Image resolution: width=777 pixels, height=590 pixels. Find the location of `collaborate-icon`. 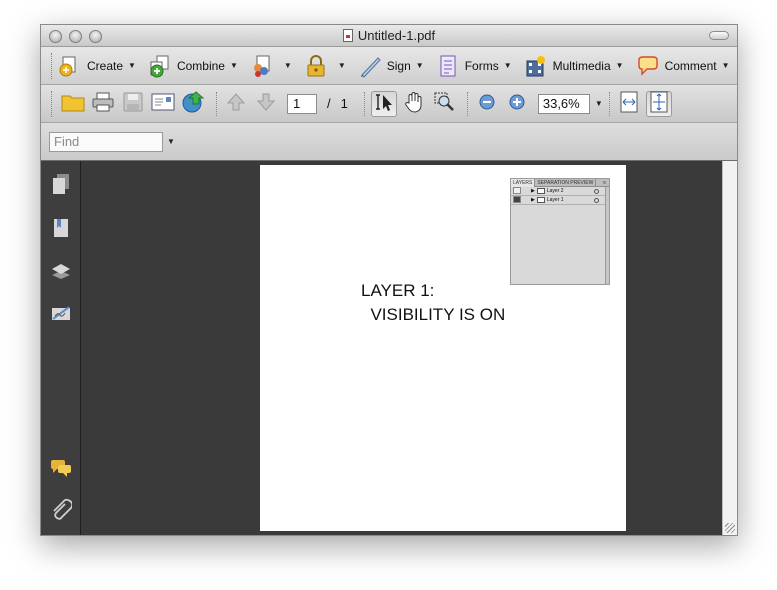

collaborate-icon is located at coordinates (262, 66).